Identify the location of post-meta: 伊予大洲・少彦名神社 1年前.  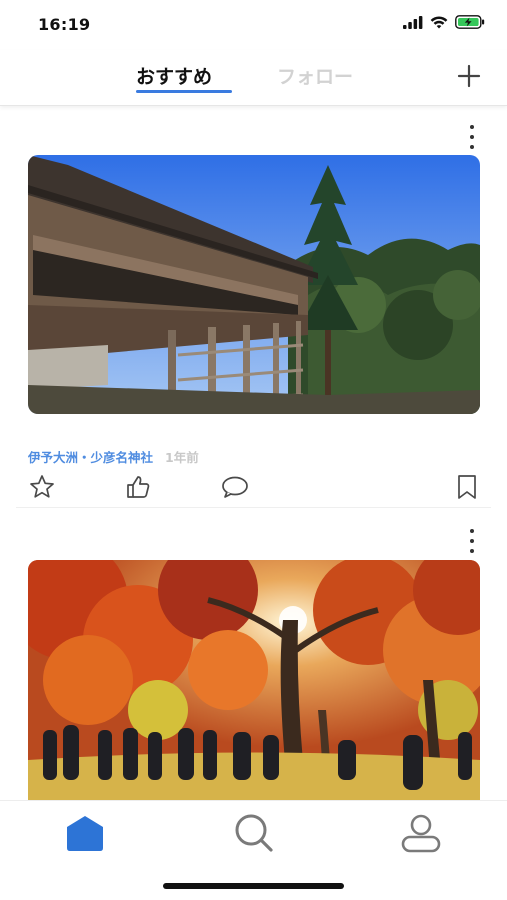
(113, 456).